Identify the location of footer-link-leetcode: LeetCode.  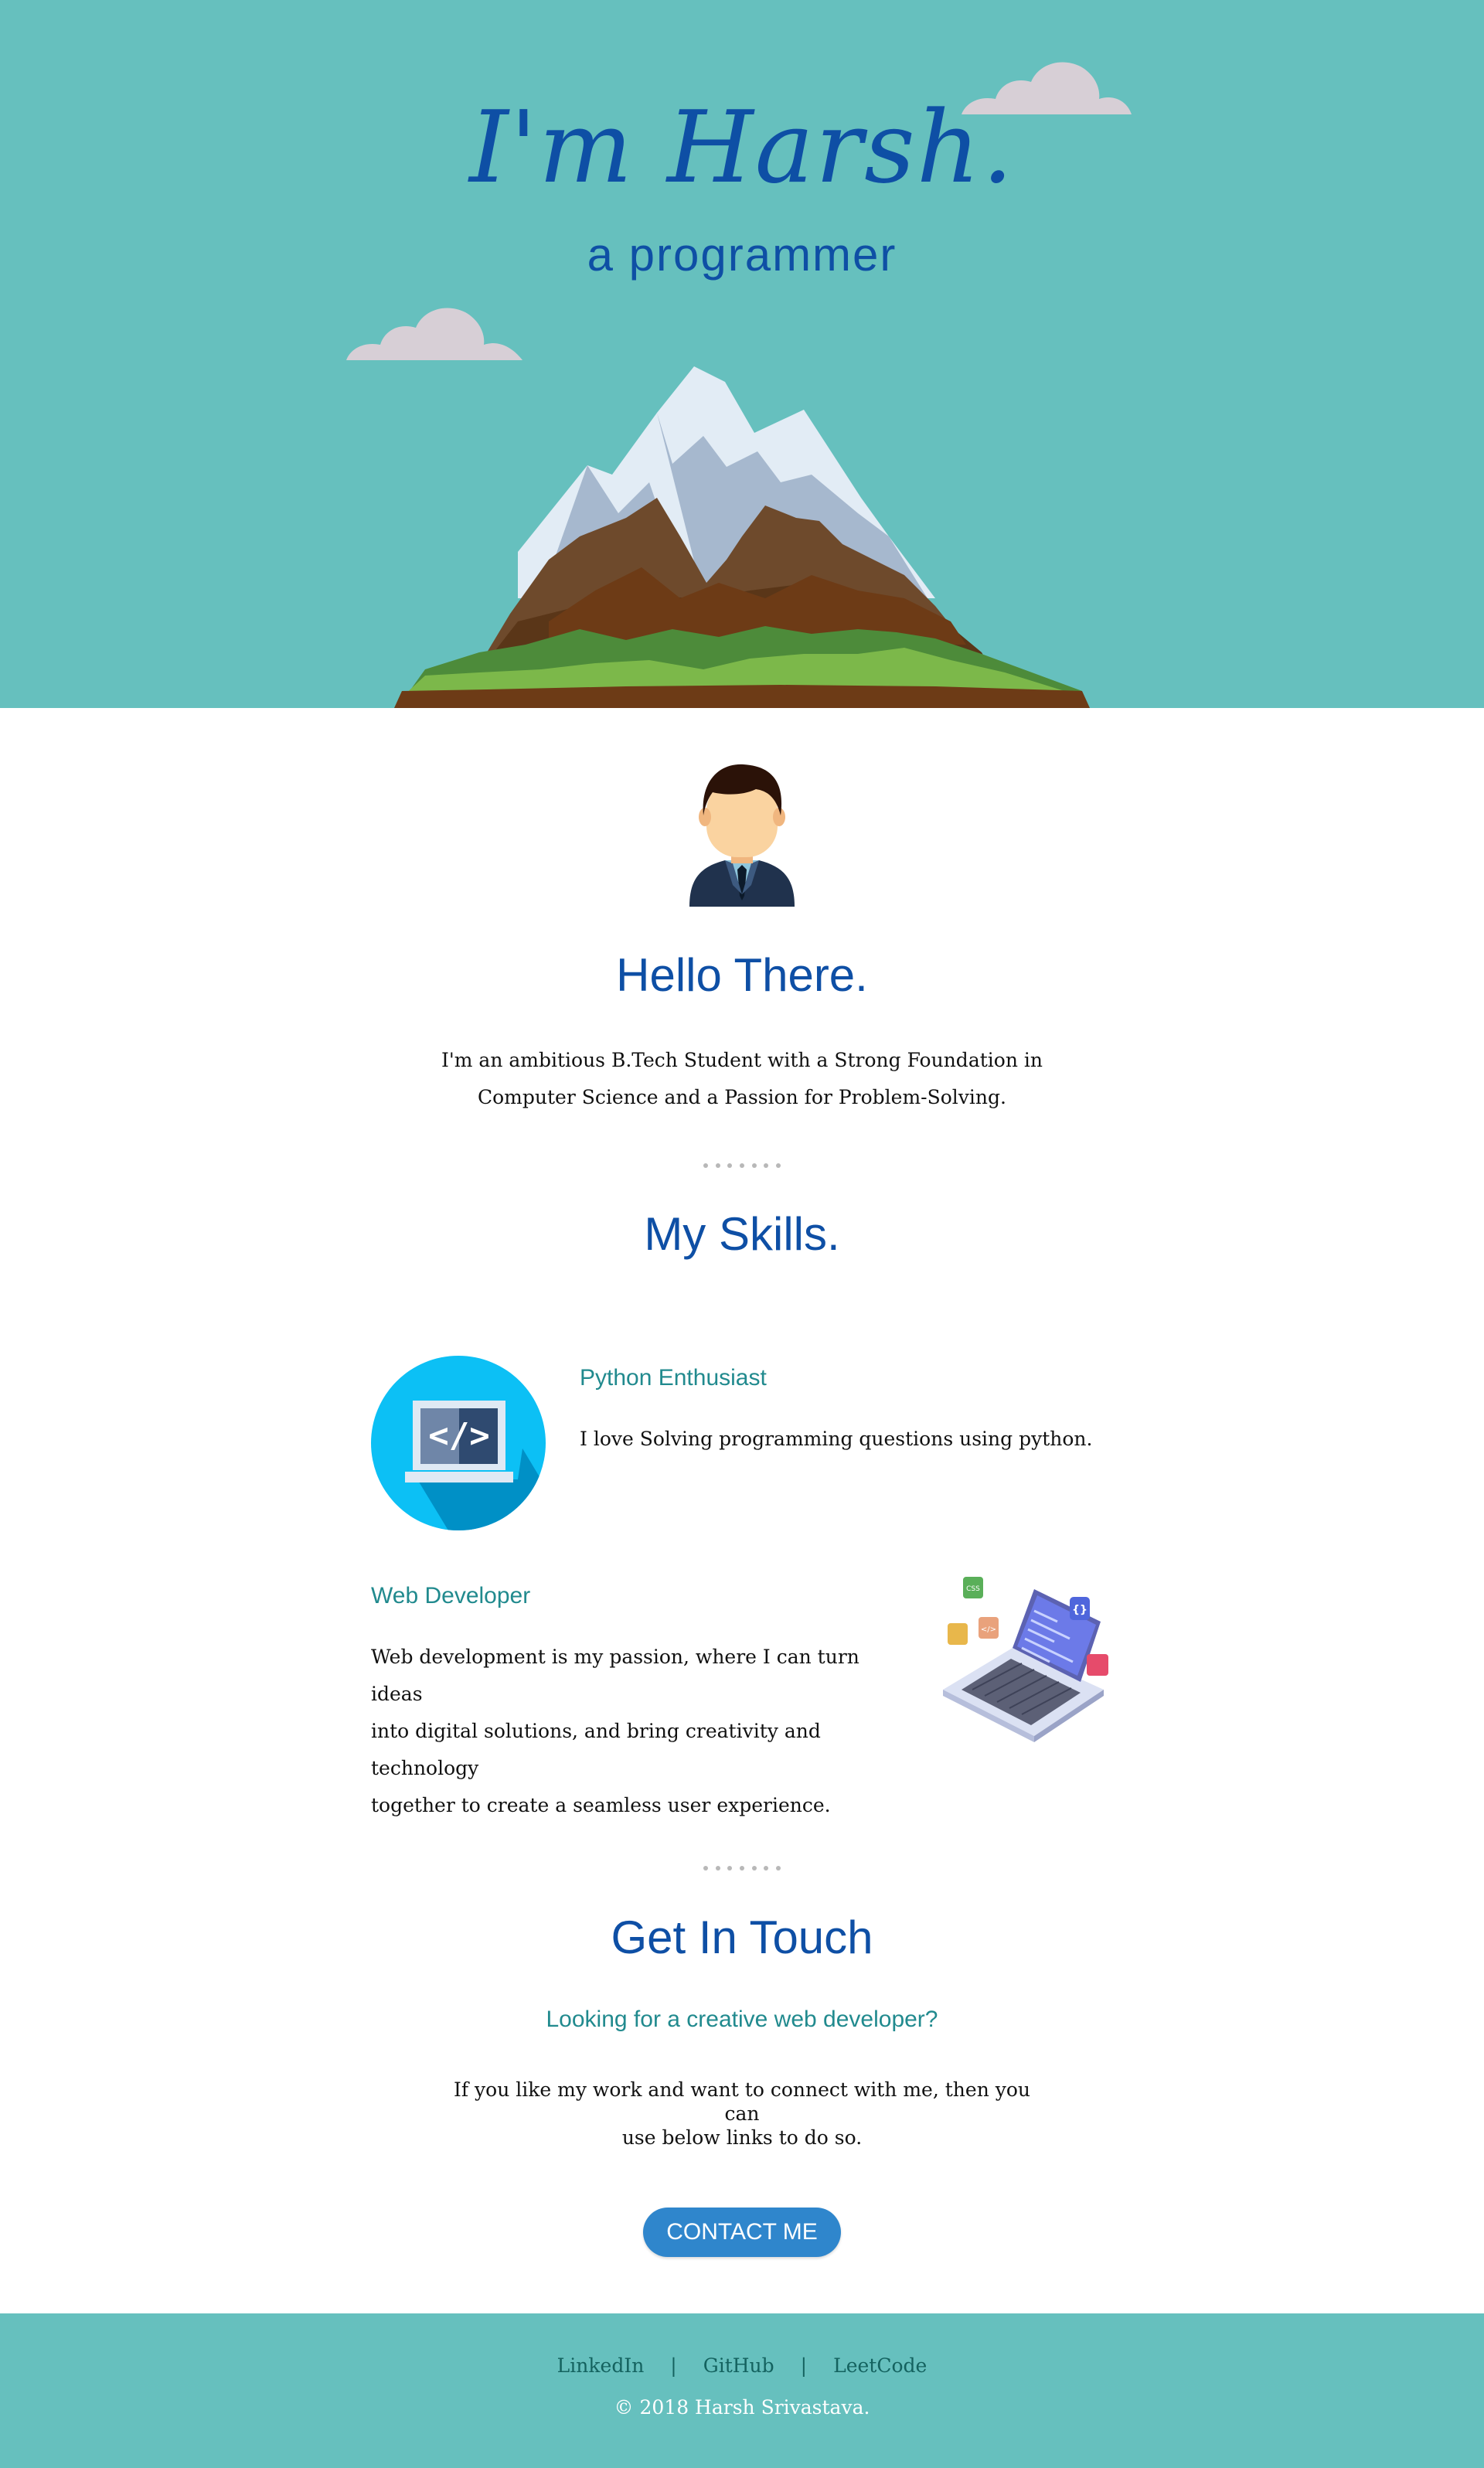
(880, 2366).